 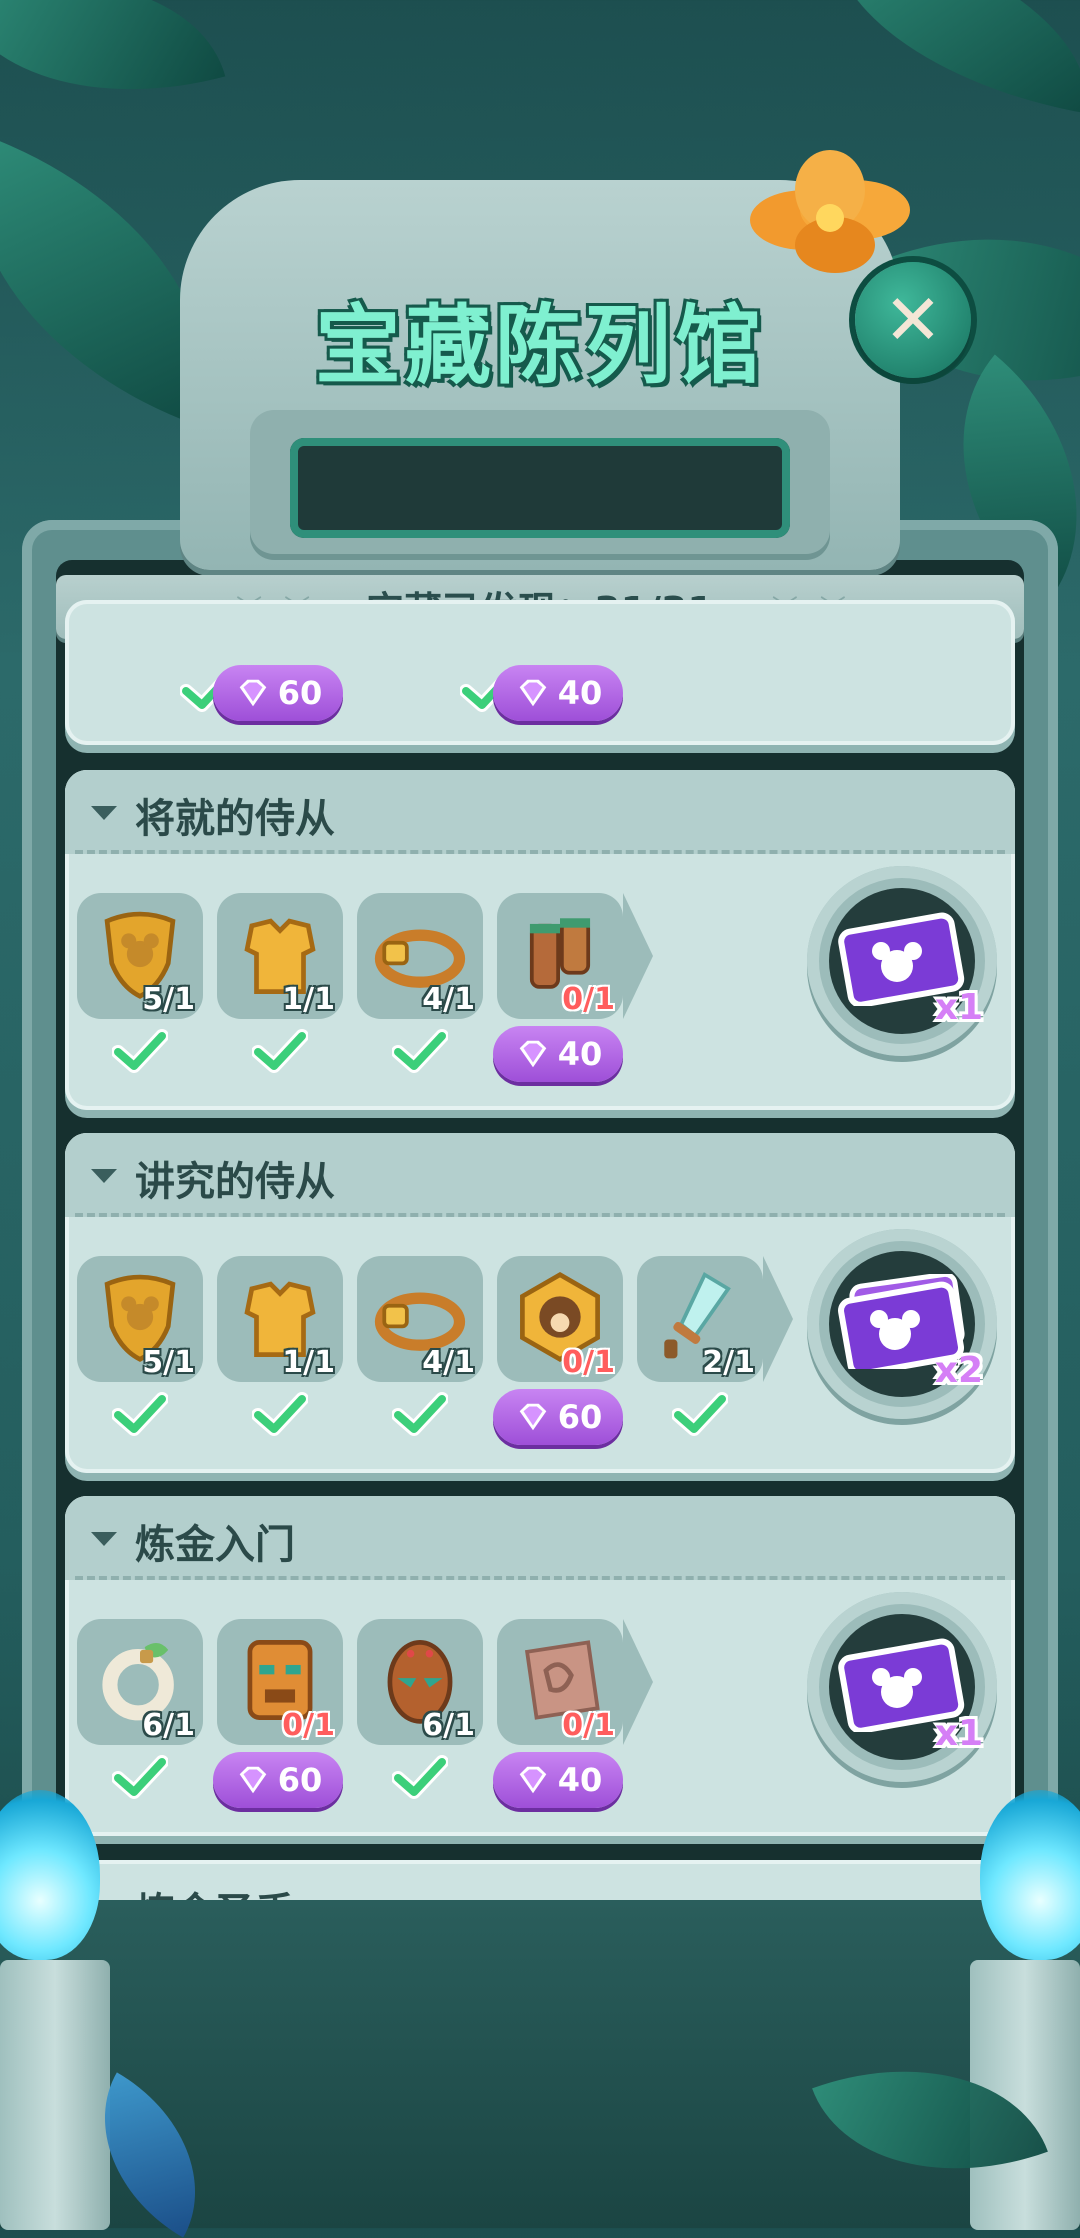 What do you see at coordinates (540, 1175) in the screenshot?
I see `card-header: 讲究的侍从` at bounding box center [540, 1175].